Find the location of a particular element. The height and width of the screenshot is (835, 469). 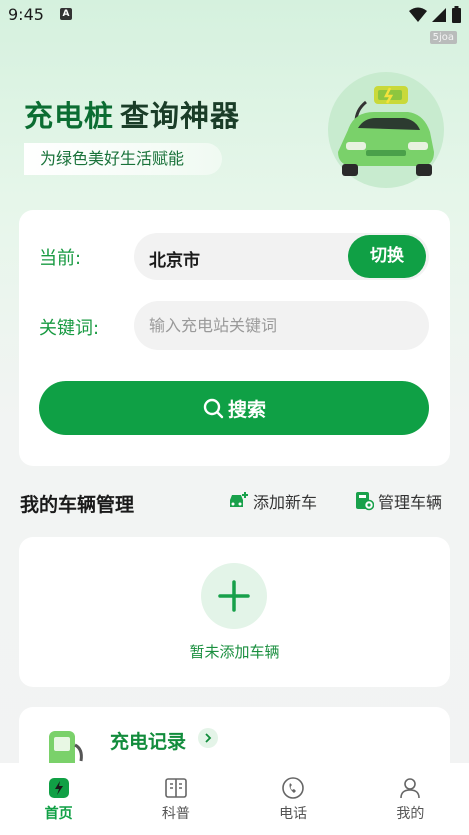

battery-icon is located at coordinates (456, 14).